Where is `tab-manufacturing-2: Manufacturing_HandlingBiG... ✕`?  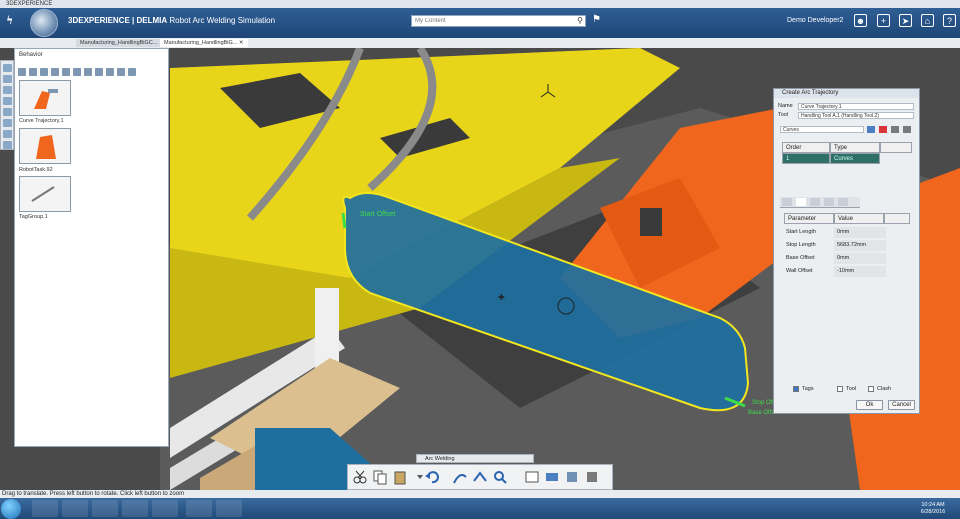 tab-manufacturing-2: Manufacturing_HandlingBiG... ✕ is located at coordinates (204, 43).